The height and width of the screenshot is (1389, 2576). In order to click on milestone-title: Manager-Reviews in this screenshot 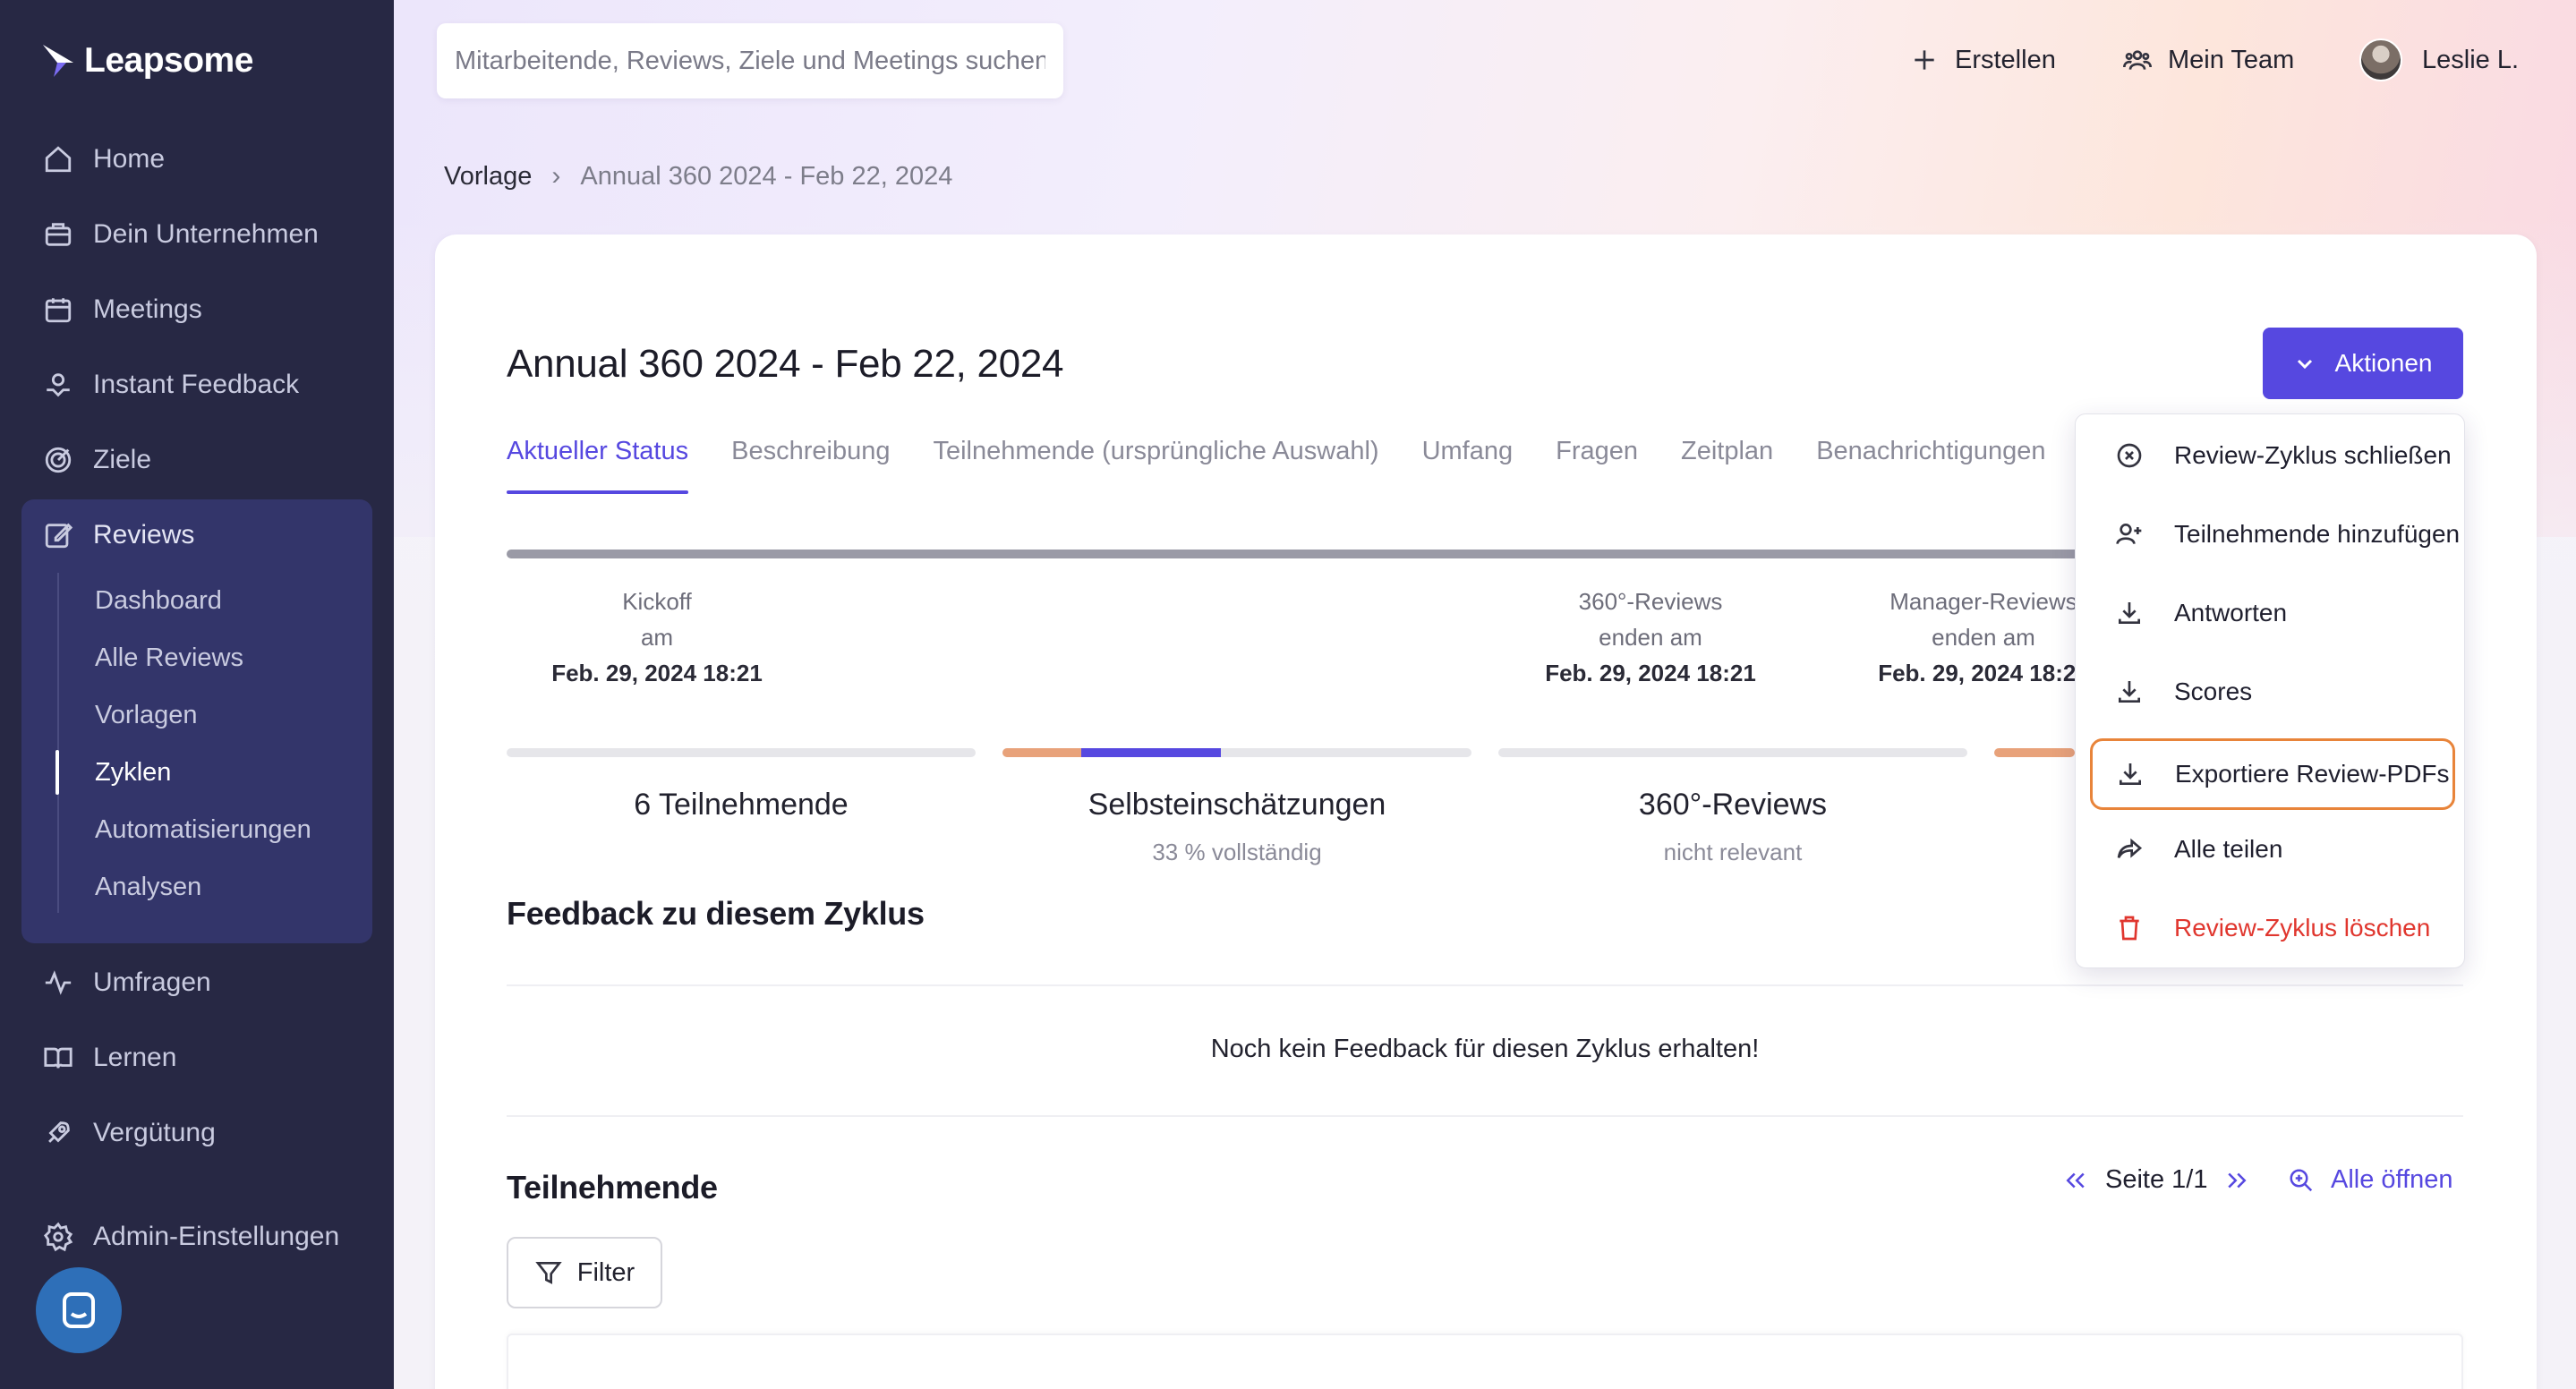, I will do `click(1983, 601)`.